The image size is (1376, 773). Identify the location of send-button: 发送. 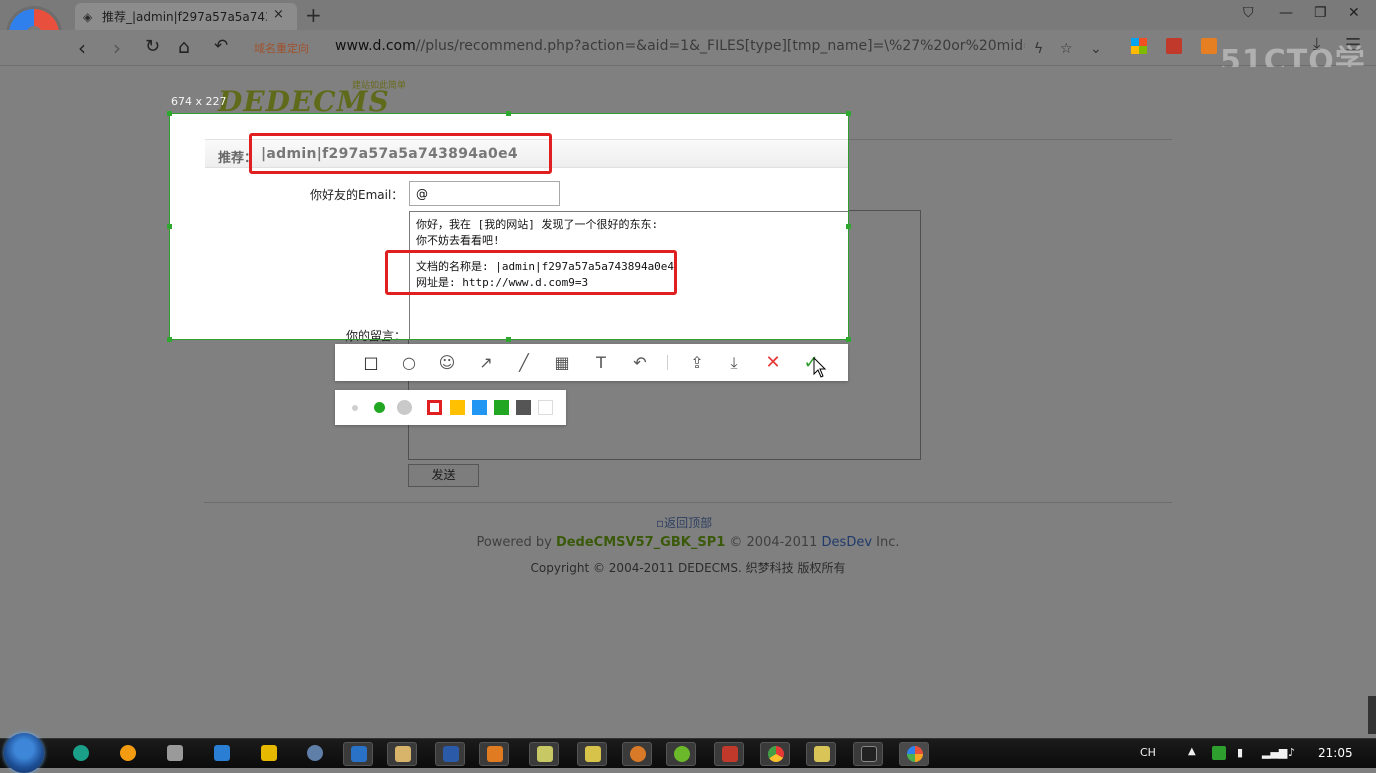
(443, 475).